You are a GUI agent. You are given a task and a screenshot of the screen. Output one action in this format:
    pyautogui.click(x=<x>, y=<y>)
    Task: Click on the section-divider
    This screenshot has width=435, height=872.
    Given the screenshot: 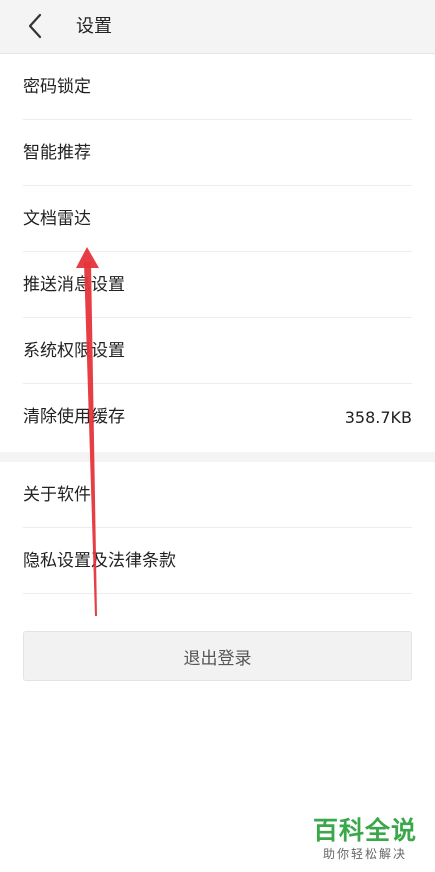 What is the action you would take?
    pyautogui.click(x=217, y=457)
    